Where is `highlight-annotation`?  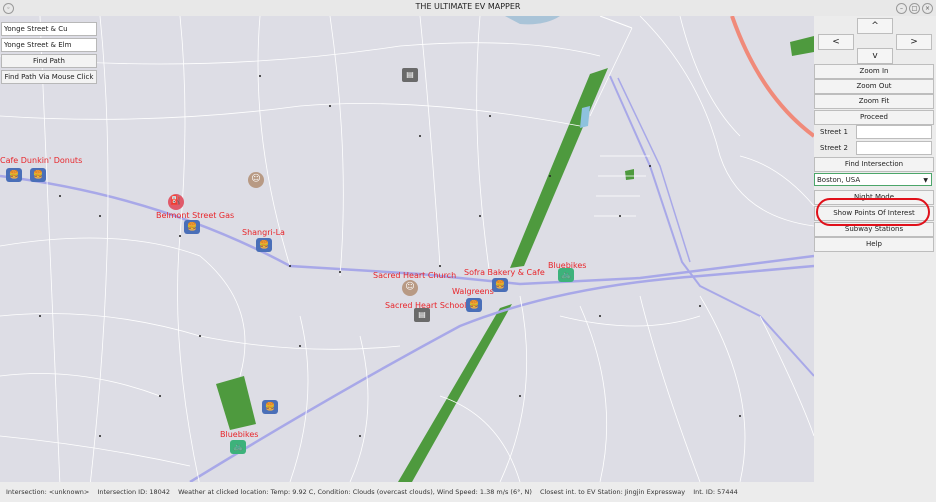
highlight-annotation is located at coordinates (873, 212).